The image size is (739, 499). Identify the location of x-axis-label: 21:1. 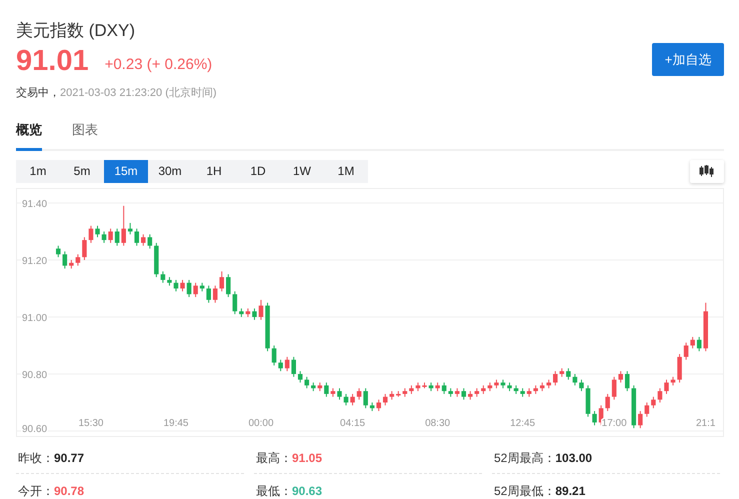
(706, 423).